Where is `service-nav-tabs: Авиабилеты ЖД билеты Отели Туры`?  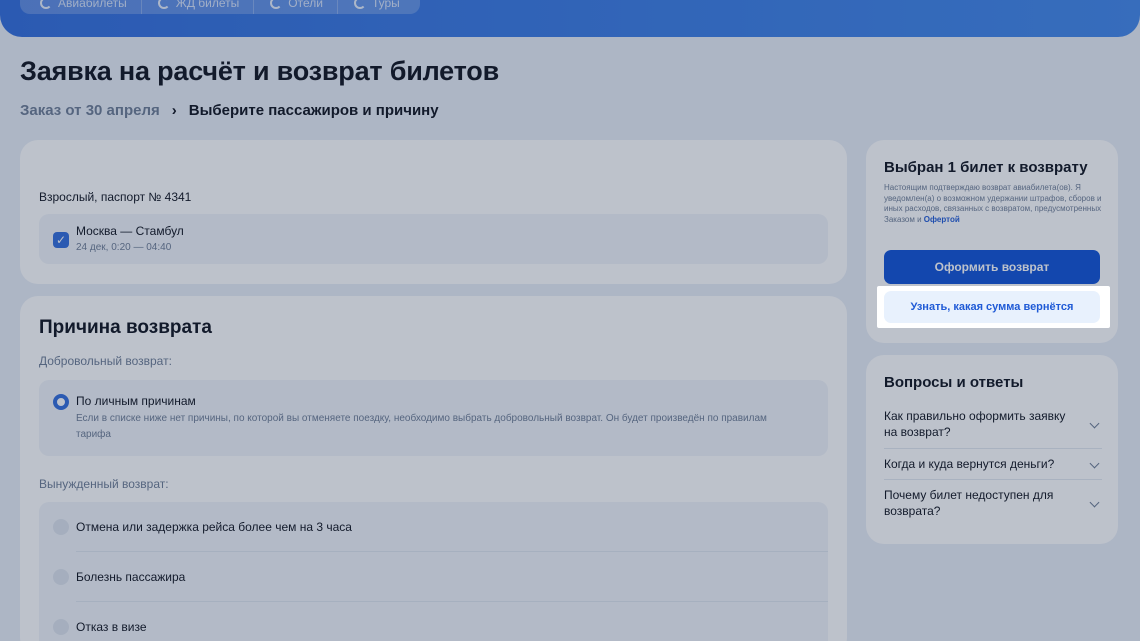 service-nav-tabs: Авиабилеты ЖД билеты Отели Туры is located at coordinates (220, 7).